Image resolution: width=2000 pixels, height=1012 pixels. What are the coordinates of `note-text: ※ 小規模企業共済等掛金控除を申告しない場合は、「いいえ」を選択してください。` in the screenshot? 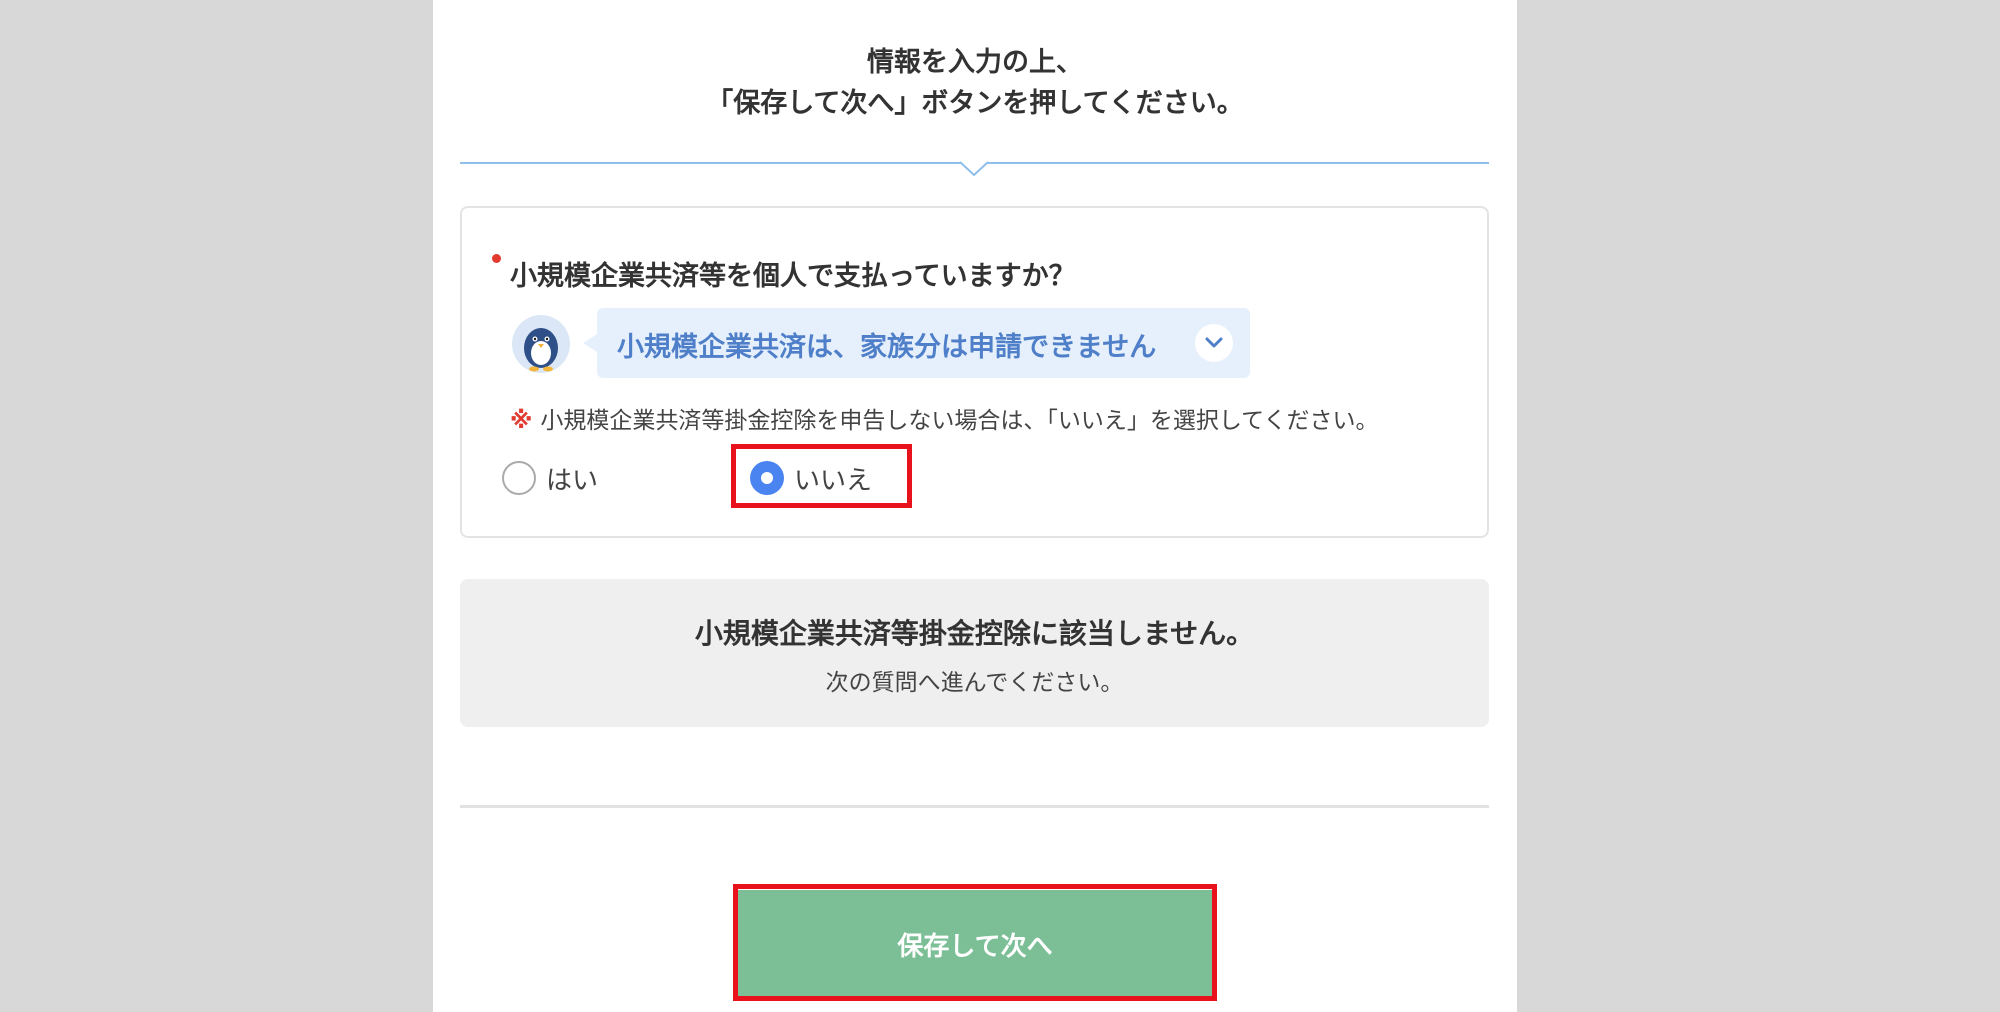 It's located at (944, 418).